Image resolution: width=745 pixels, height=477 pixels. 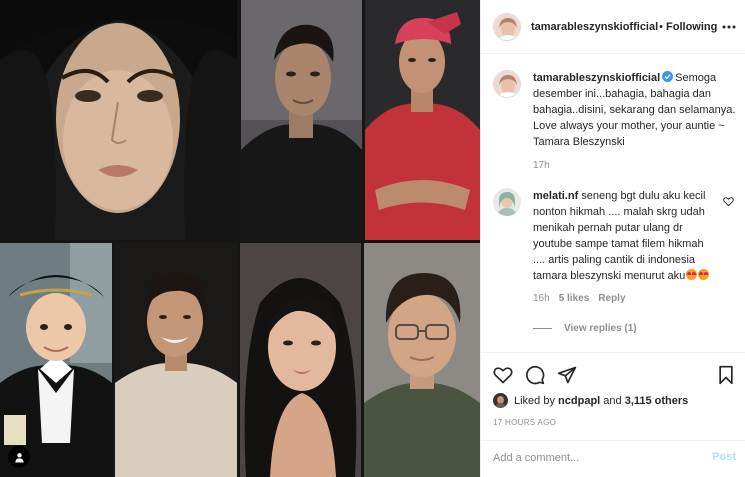 I want to click on author-username: tamarableszynskiofficial, so click(x=594, y=27).